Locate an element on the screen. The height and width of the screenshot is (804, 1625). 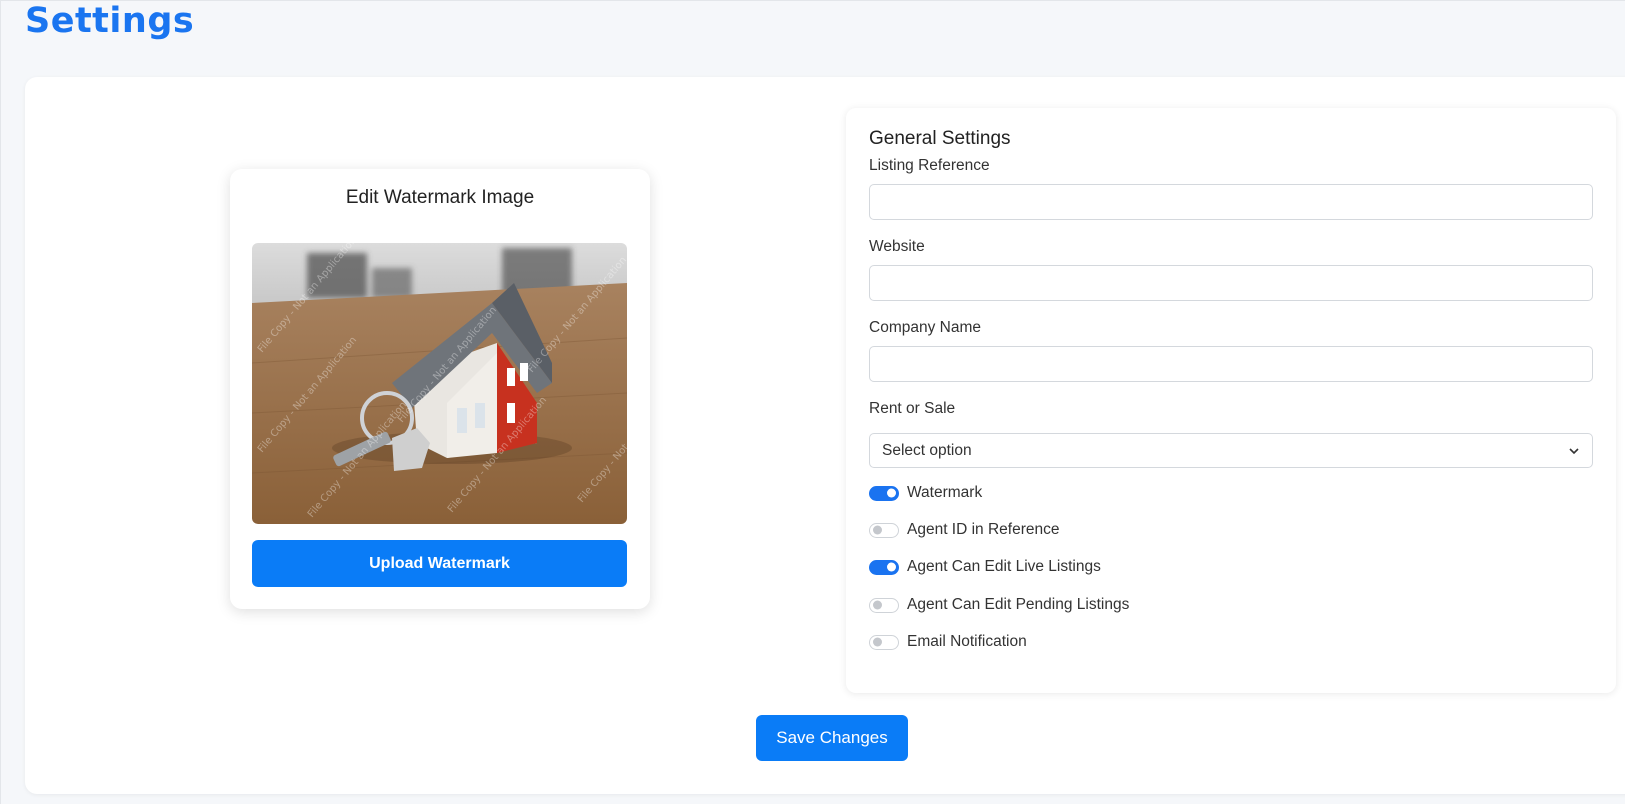
toggle-agent-edit-live: Agent Can Edit Live Listings is located at coordinates (985, 567).